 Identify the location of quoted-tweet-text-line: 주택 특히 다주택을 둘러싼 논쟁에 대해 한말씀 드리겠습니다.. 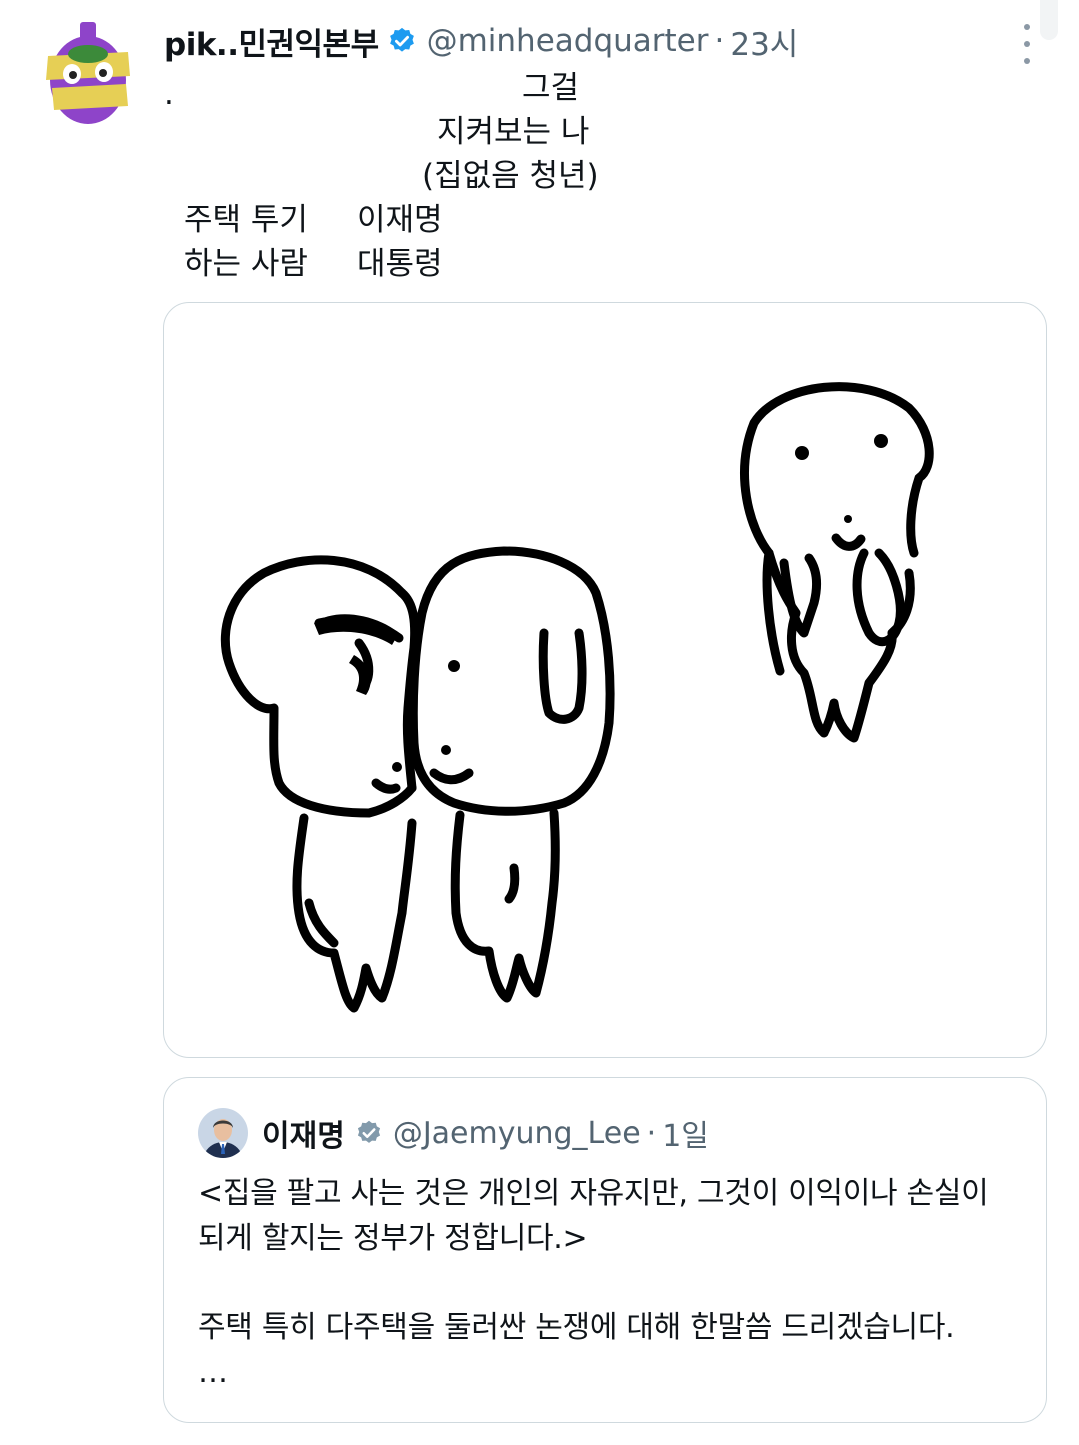
(576, 1327).